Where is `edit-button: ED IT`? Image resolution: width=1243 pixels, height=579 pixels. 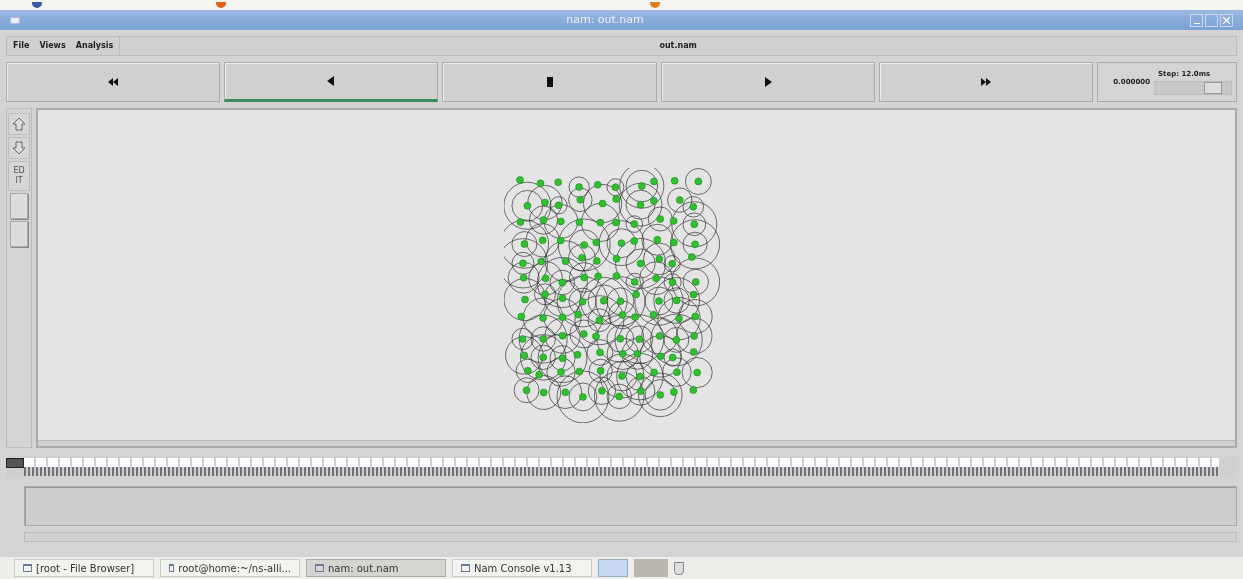 edit-button: ED IT is located at coordinates (19, 176).